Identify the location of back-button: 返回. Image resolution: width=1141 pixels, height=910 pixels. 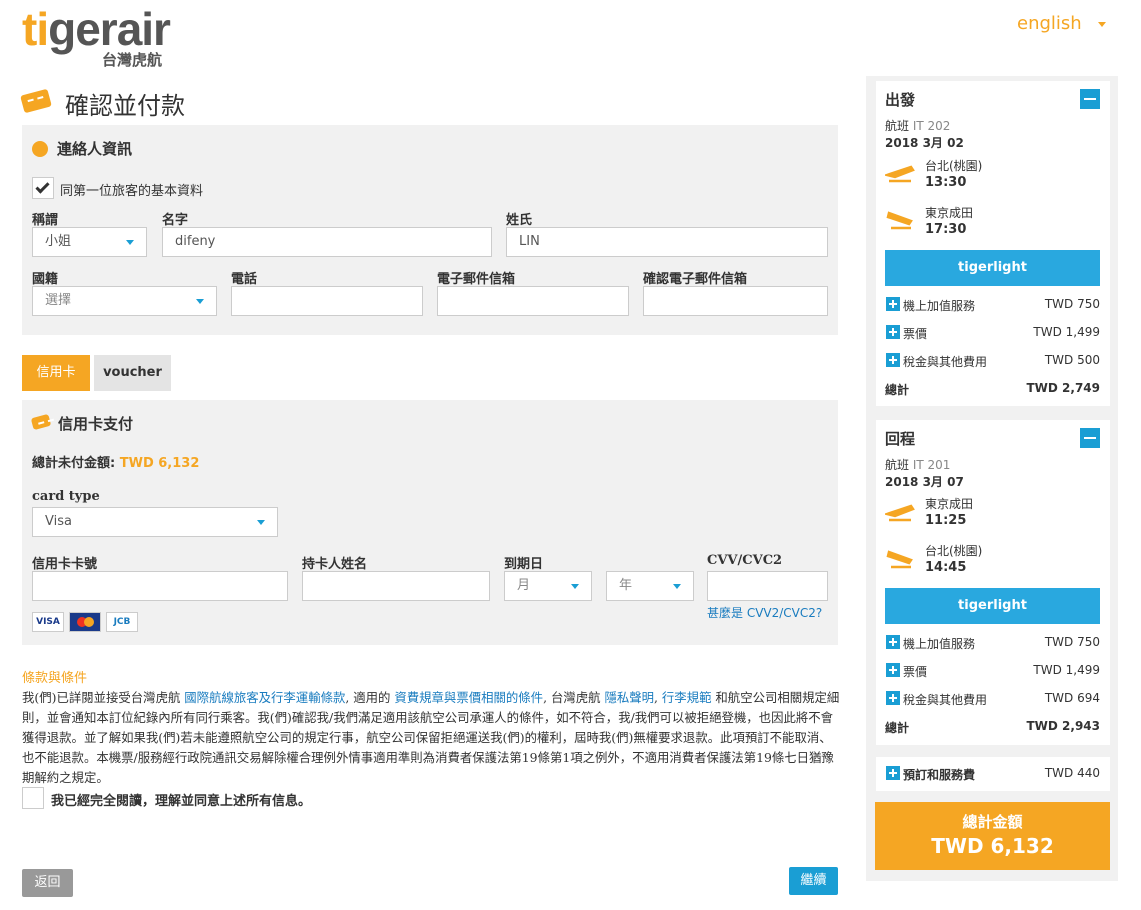
(47, 883).